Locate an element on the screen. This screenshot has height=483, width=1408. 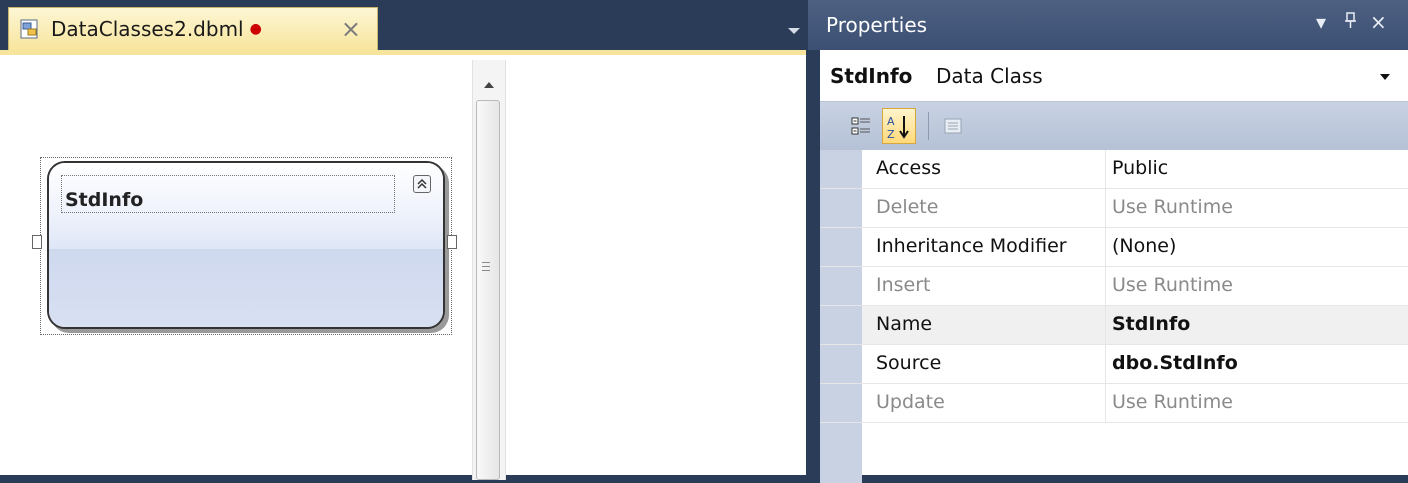
property-row-insert: Insert Use Runtime is located at coordinates (1114, 286).